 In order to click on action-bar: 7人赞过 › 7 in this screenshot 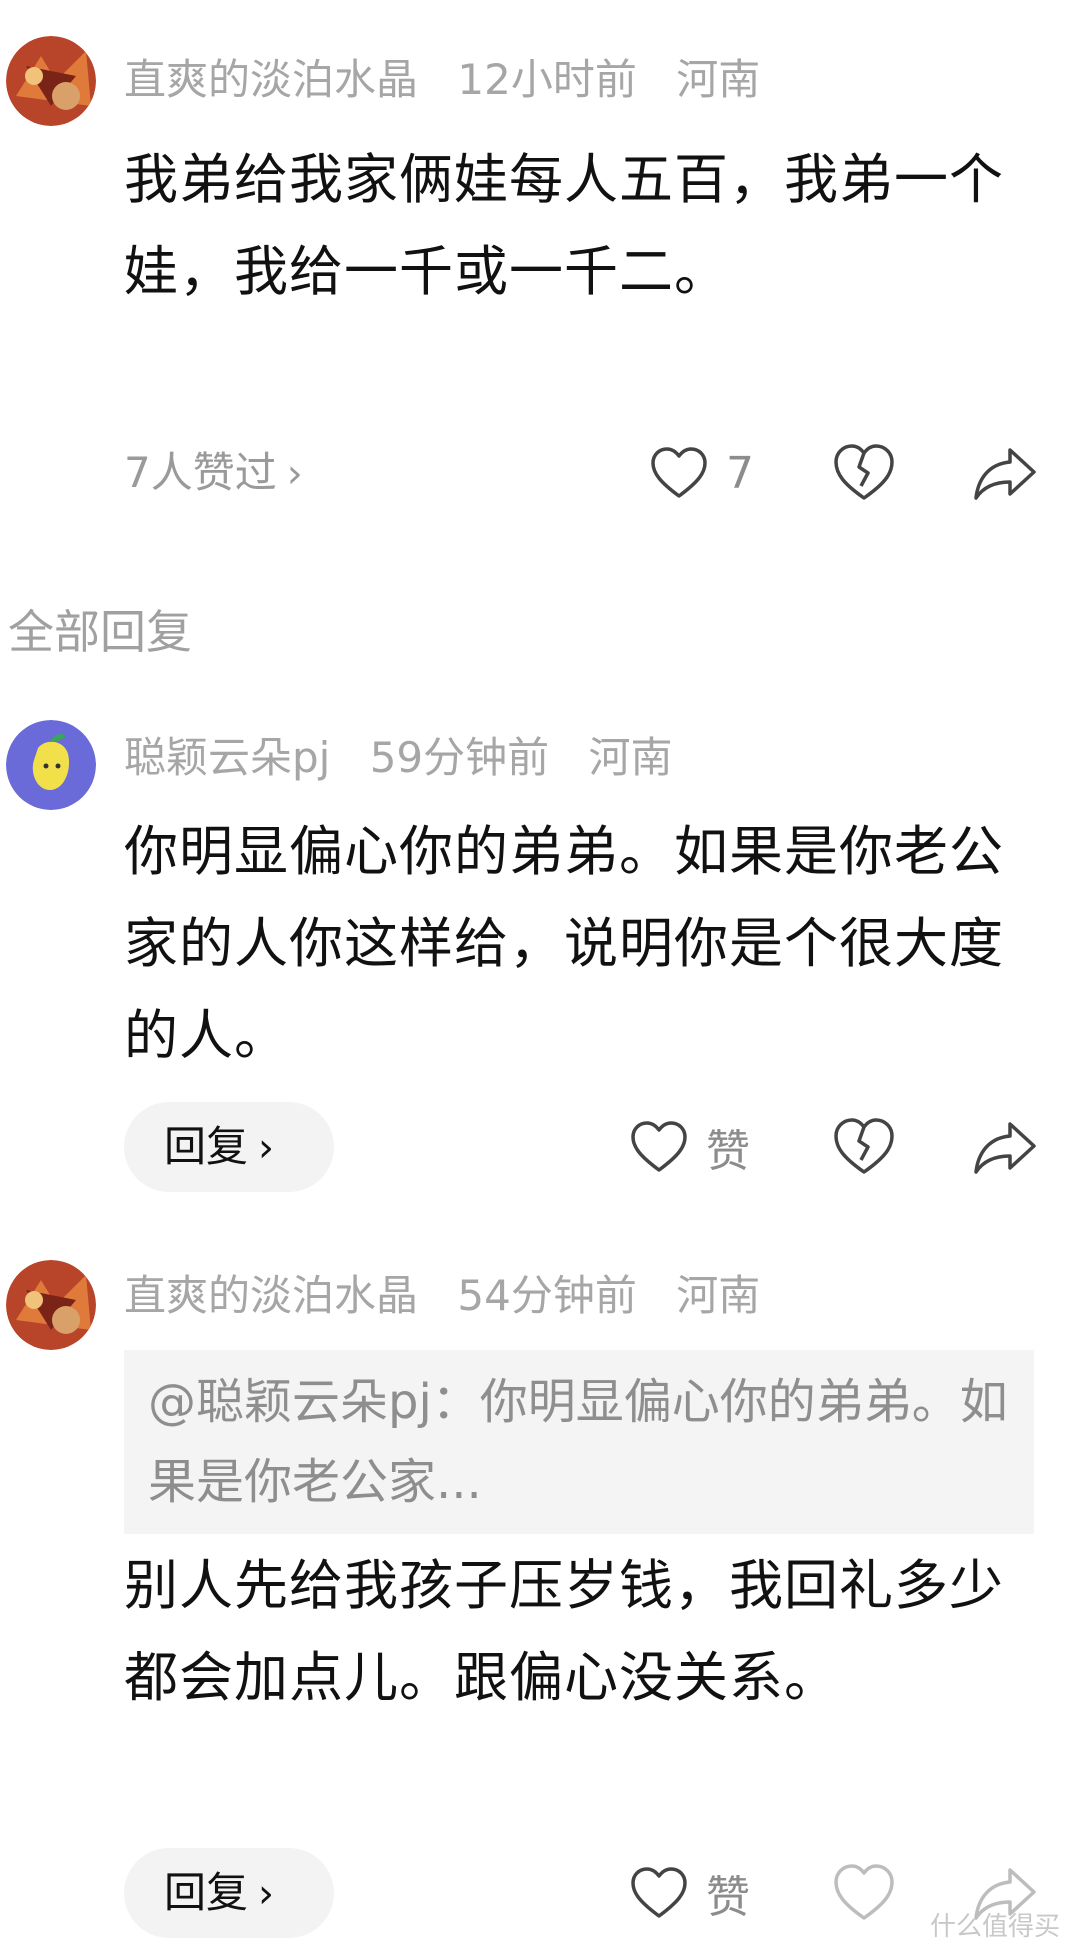, I will do `click(540, 473)`.